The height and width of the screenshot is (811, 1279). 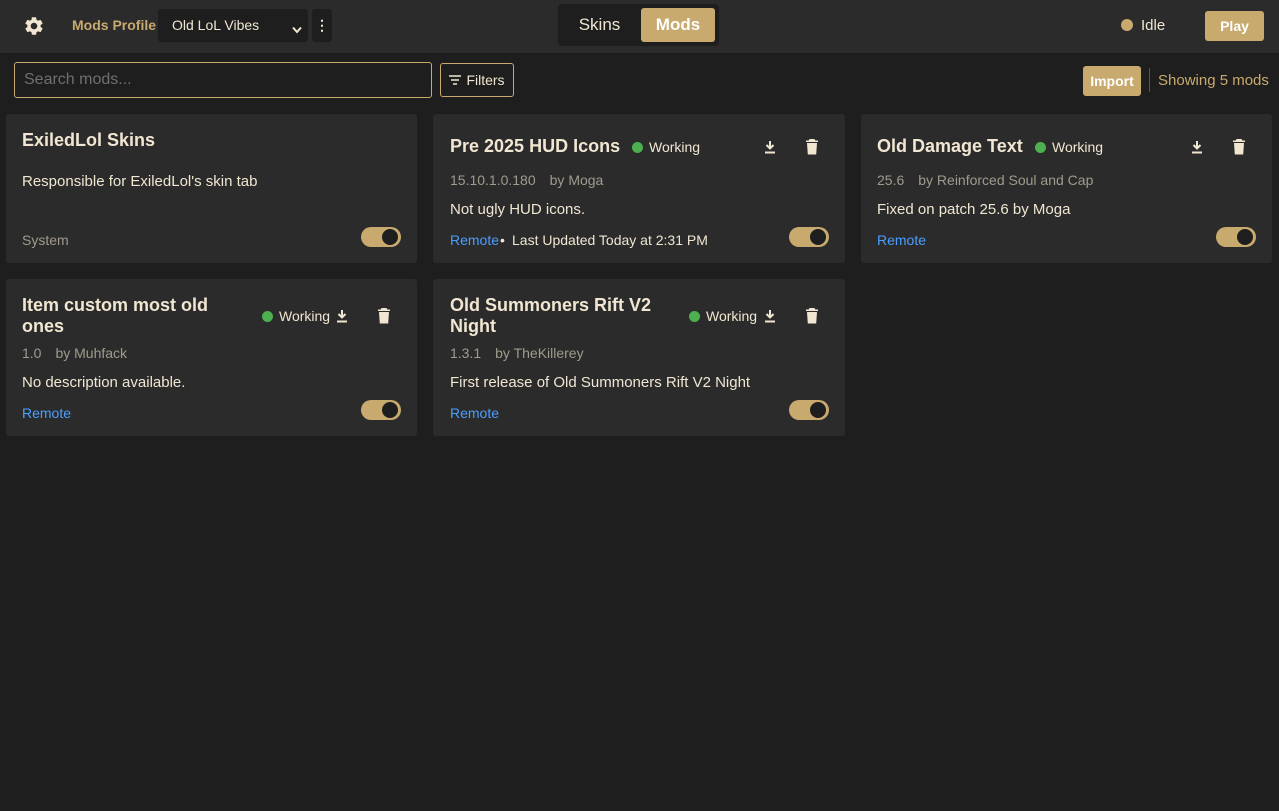 I want to click on mod-title: ExiledLol Skins, so click(x=89, y=140).